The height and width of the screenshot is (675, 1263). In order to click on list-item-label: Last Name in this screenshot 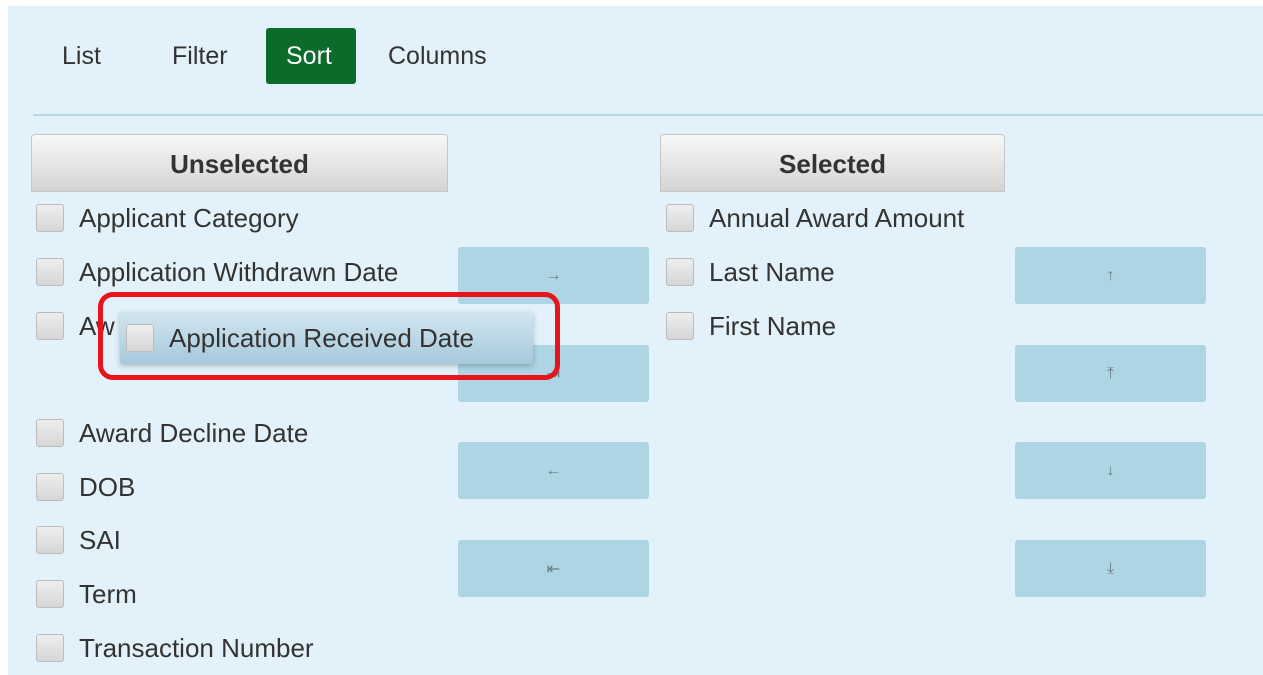, I will do `click(772, 271)`.